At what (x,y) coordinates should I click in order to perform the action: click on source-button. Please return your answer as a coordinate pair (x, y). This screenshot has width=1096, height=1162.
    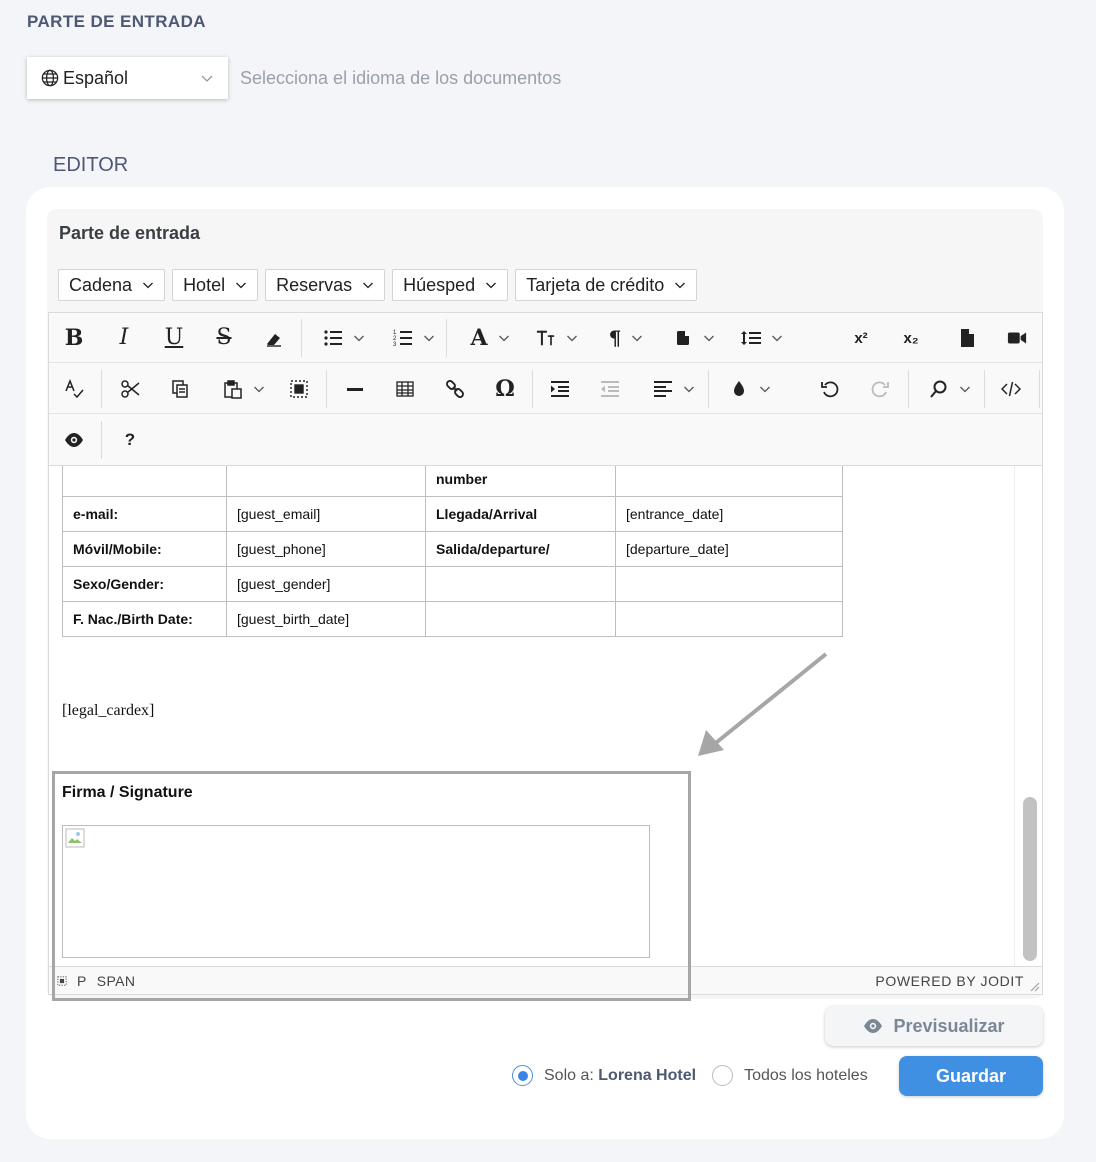
    Looking at the image, I should click on (1011, 389).